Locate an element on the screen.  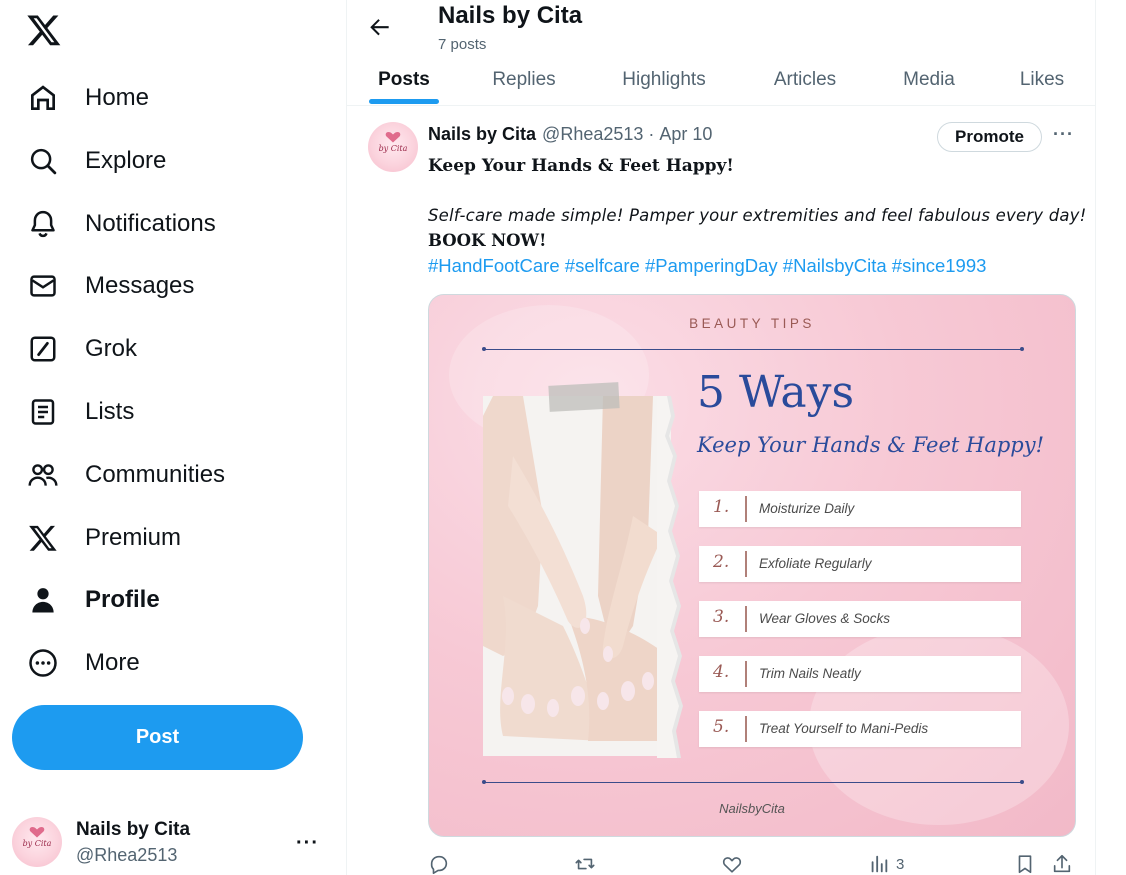
like-button is located at coordinates (732, 863).